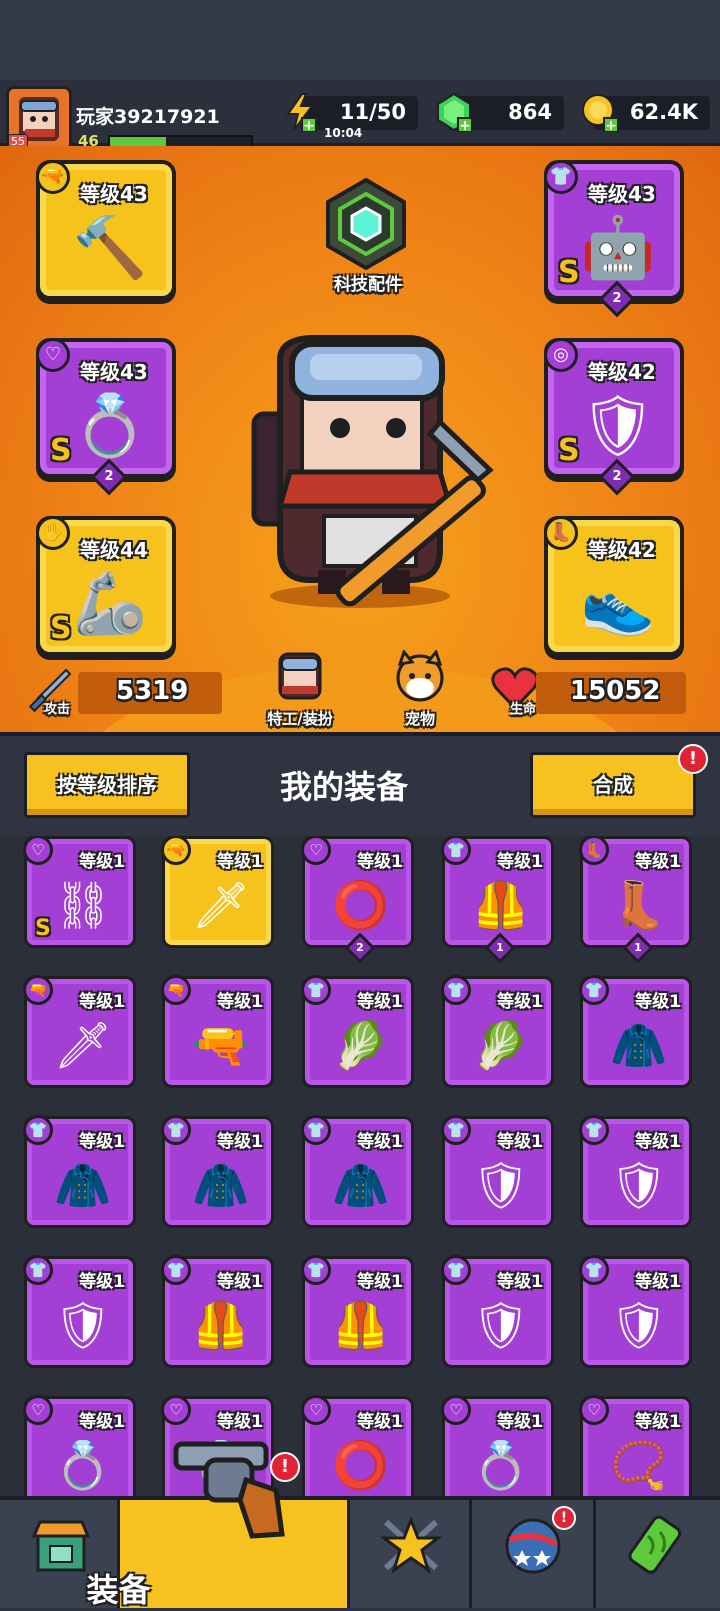  I want to click on collar-icon: ⭕, so click(361, 1465).